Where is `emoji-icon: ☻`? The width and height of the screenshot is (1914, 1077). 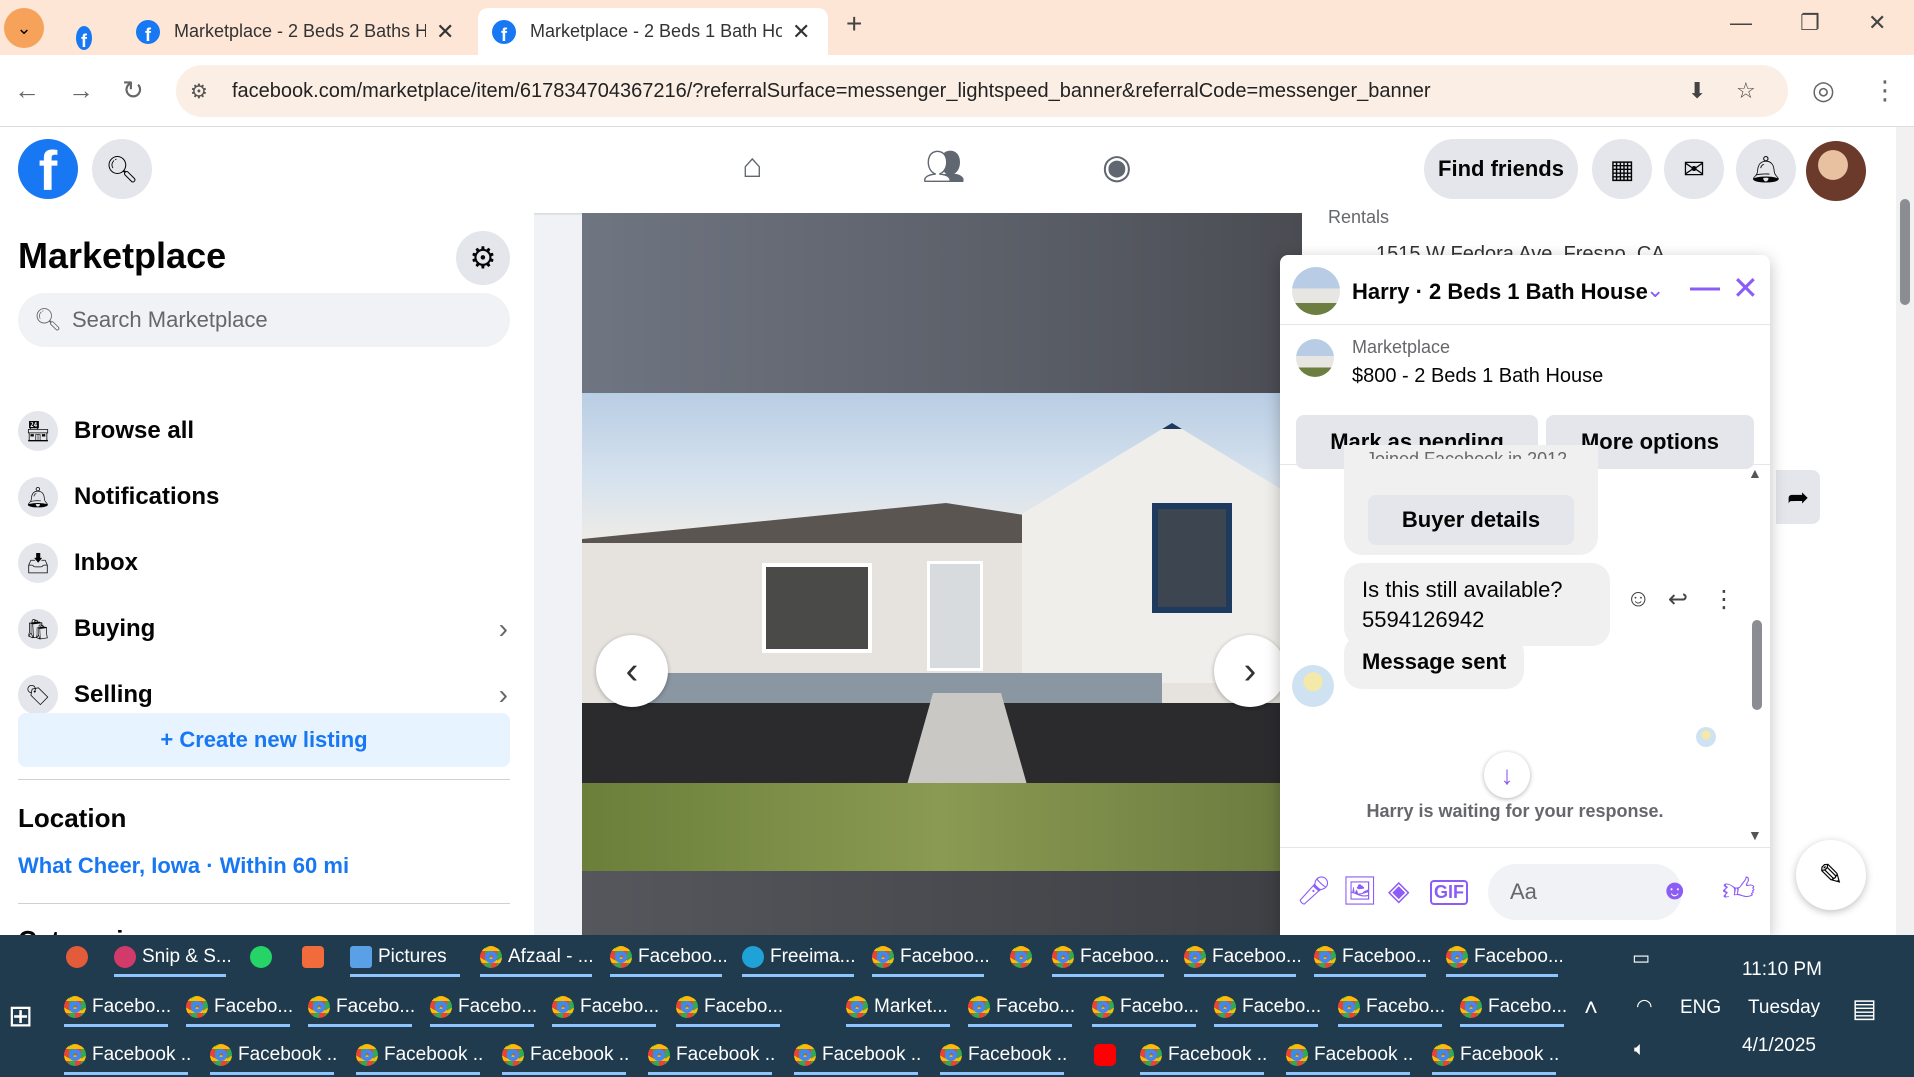
emoji-icon: ☻ is located at coordinates (1674, 890).